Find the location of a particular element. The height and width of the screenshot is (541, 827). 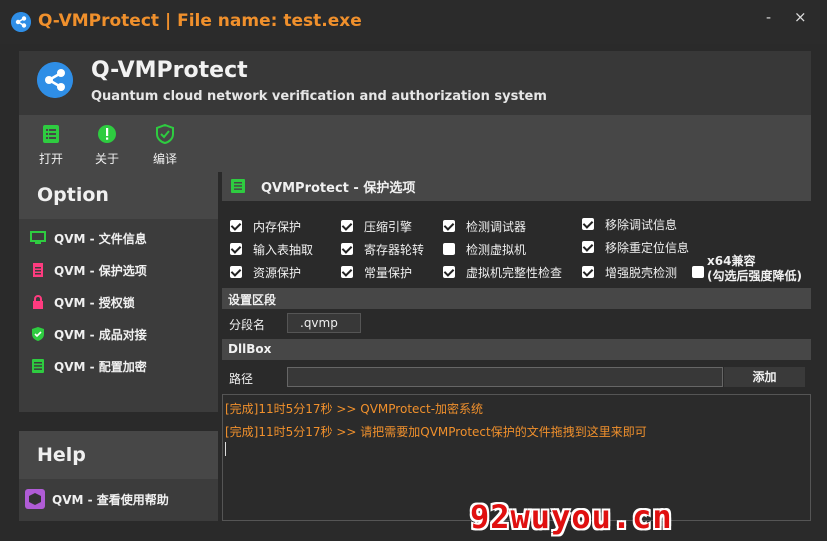

section-settings-bar is located at coordinates (516, 298).